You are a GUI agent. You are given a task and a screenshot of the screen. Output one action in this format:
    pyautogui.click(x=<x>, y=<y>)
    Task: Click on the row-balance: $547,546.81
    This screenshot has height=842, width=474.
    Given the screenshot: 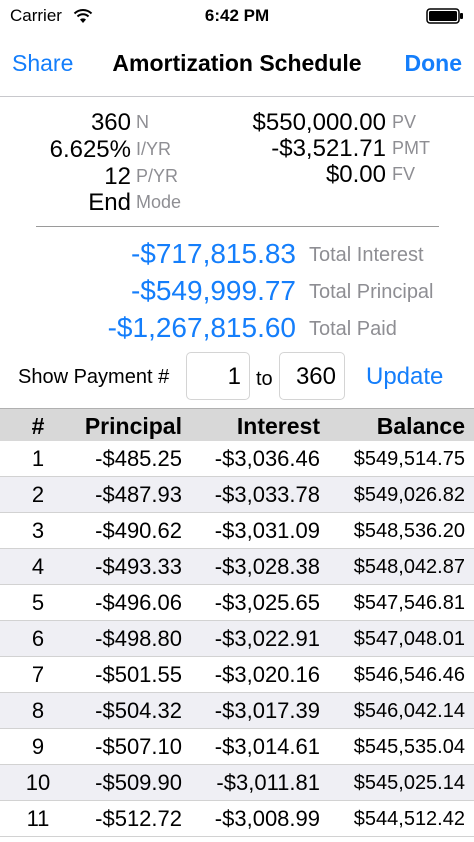 What is the action you would take?
    pyautogui.click(x=409, y=603)
    